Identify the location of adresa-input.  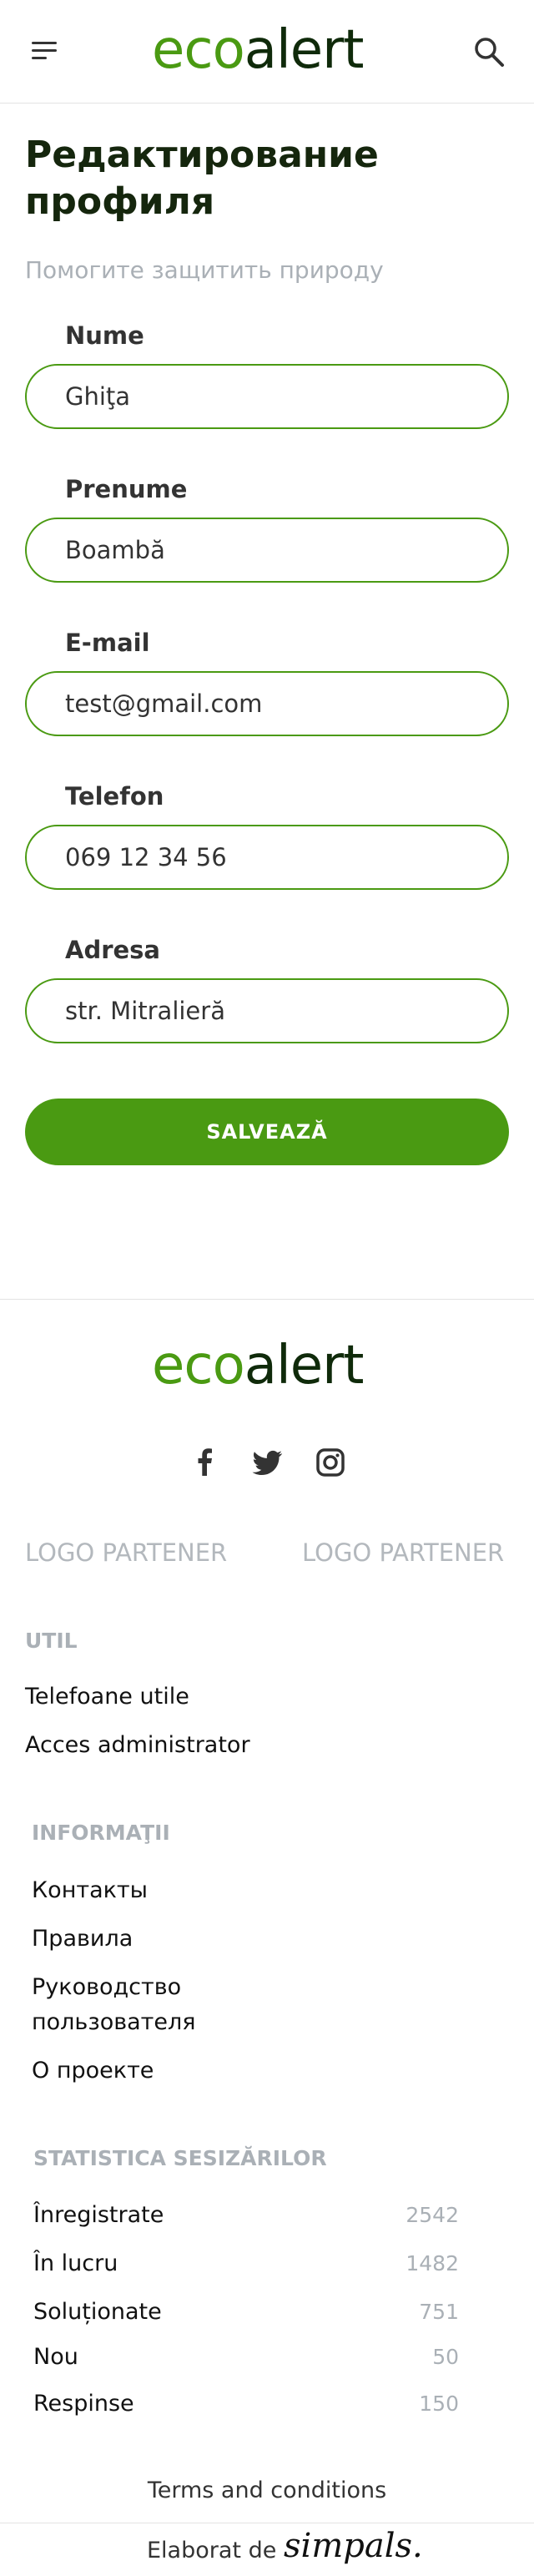
(267, 1011).